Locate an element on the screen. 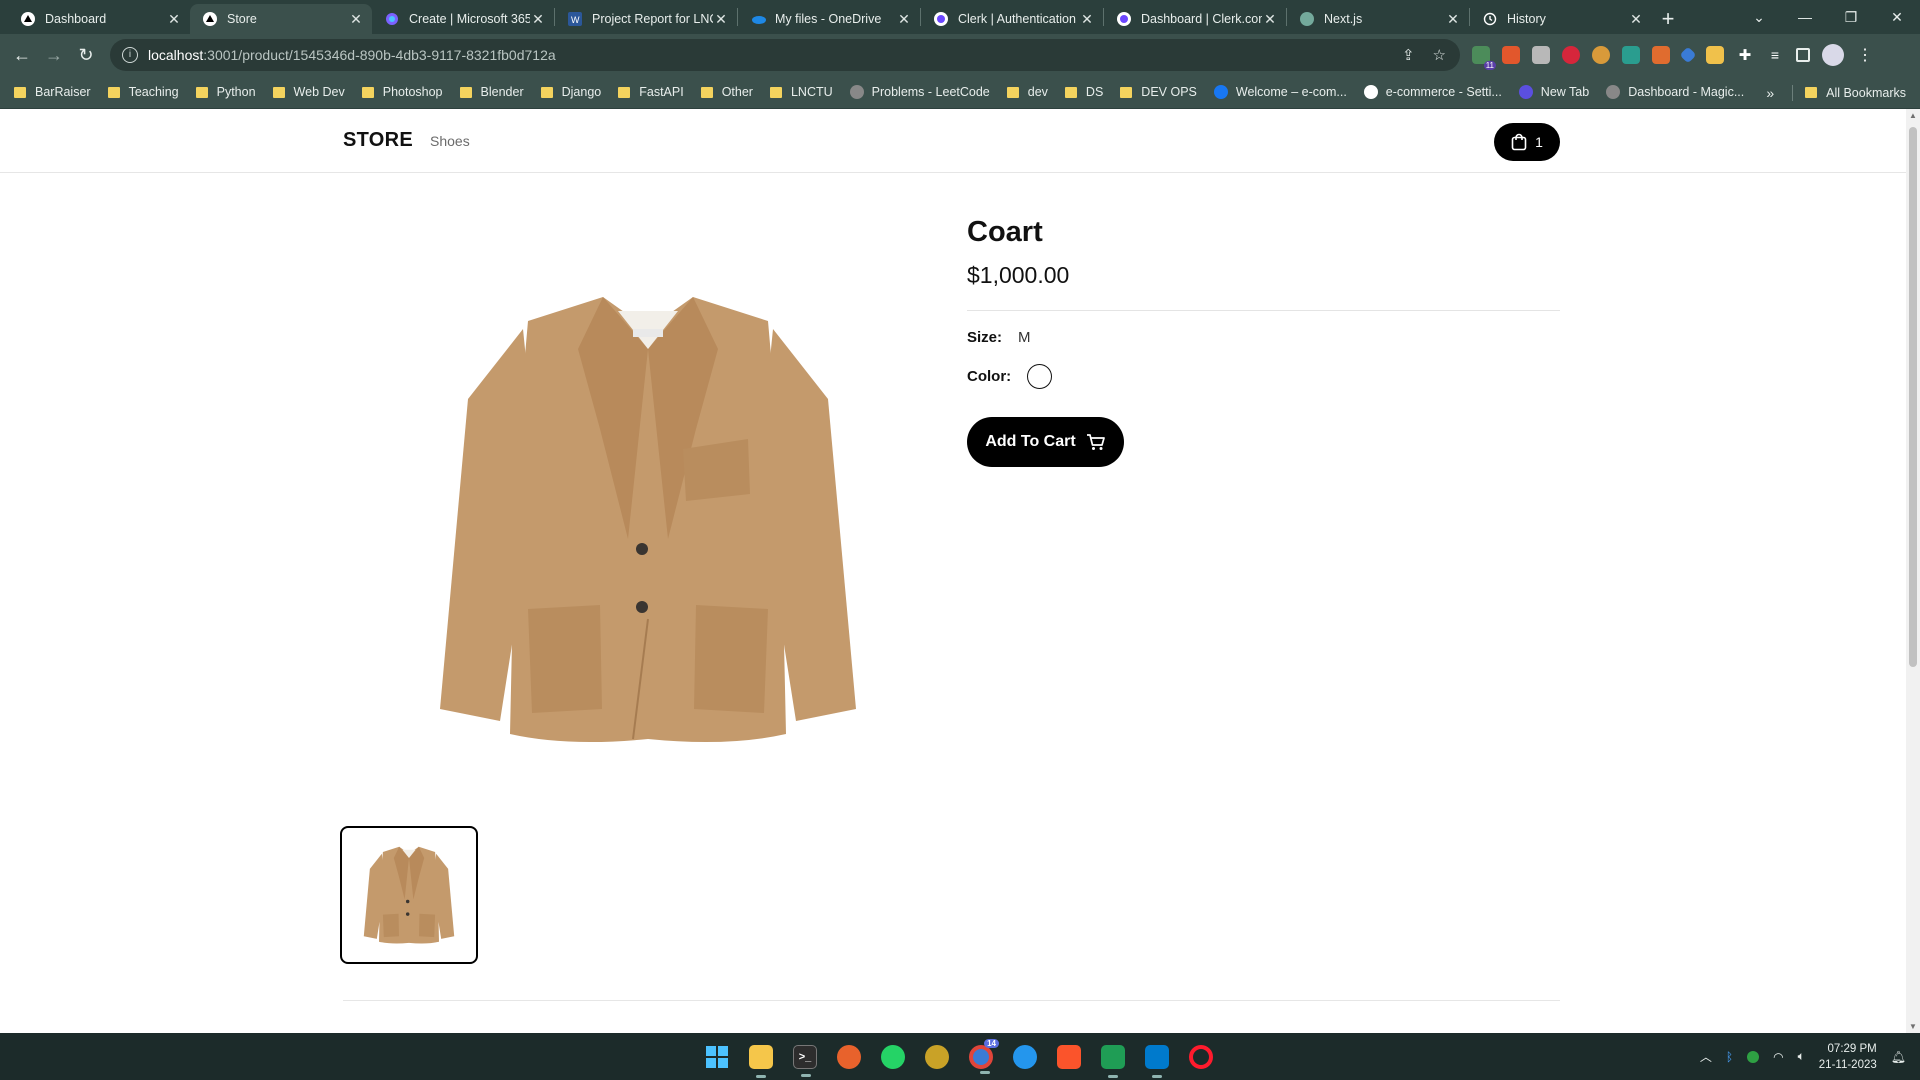 The height and width of the screenshot is (1080, 1920). terminal-icon: >_ is located at coordinates (805, 1060).